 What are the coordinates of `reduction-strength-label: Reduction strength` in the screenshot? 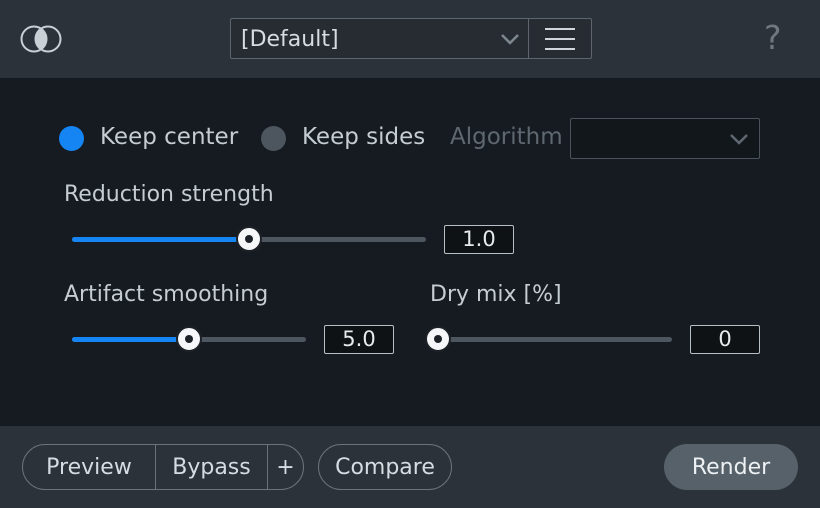 It's located at (169, 194).